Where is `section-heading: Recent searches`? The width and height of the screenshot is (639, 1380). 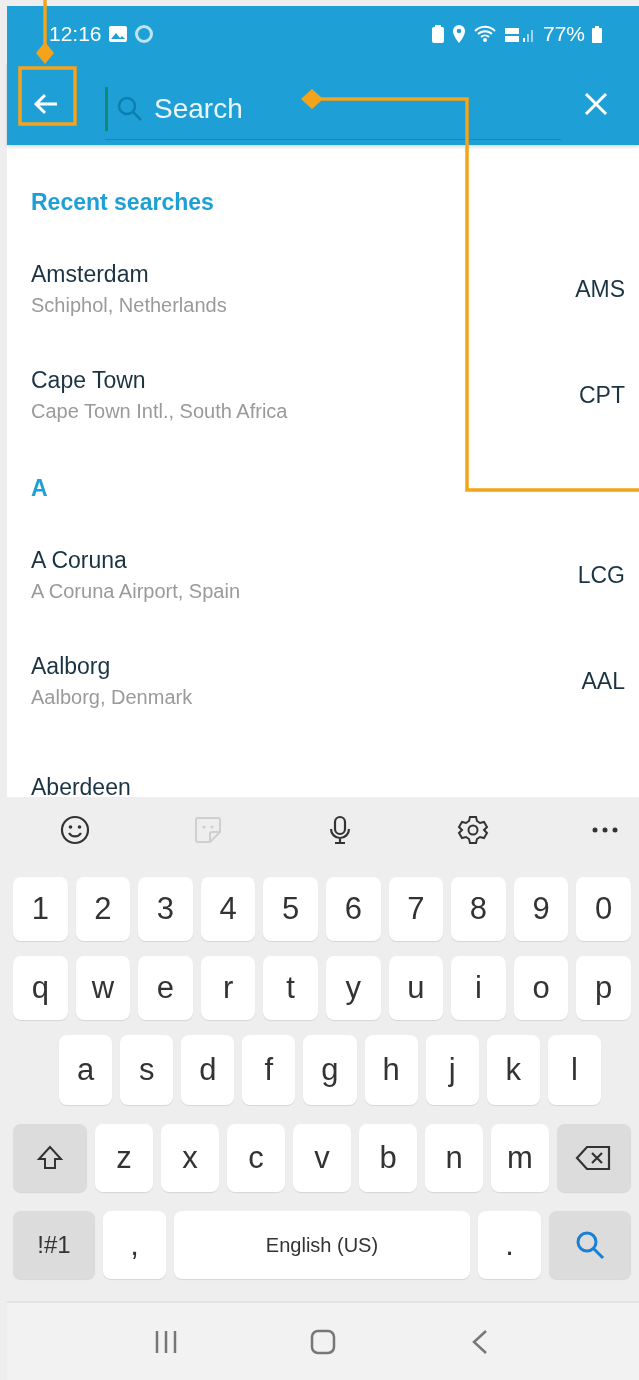
section-heading: Recent searches is located at coordinates (123, 203).